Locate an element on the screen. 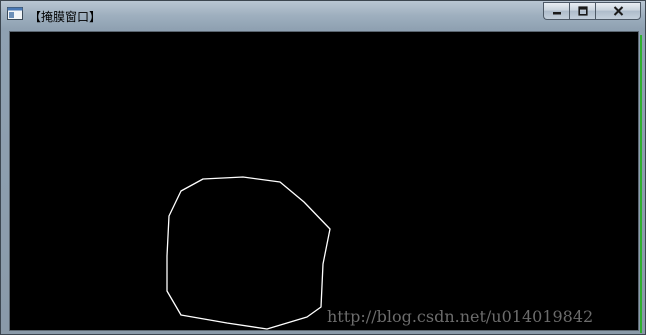  close-icon is located at coordinates (618, 11).